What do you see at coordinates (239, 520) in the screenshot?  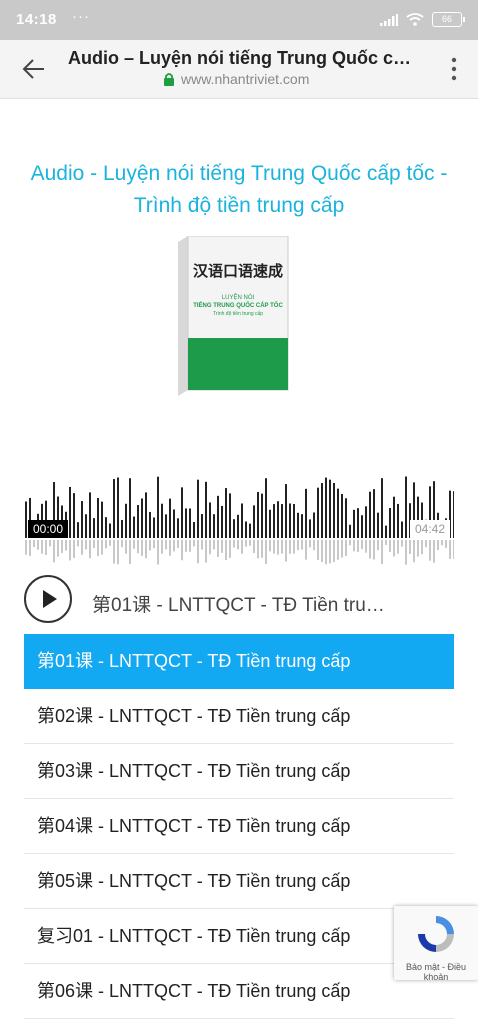 I see `audio-waveform-seekbar` at bounding box center [239, 520].